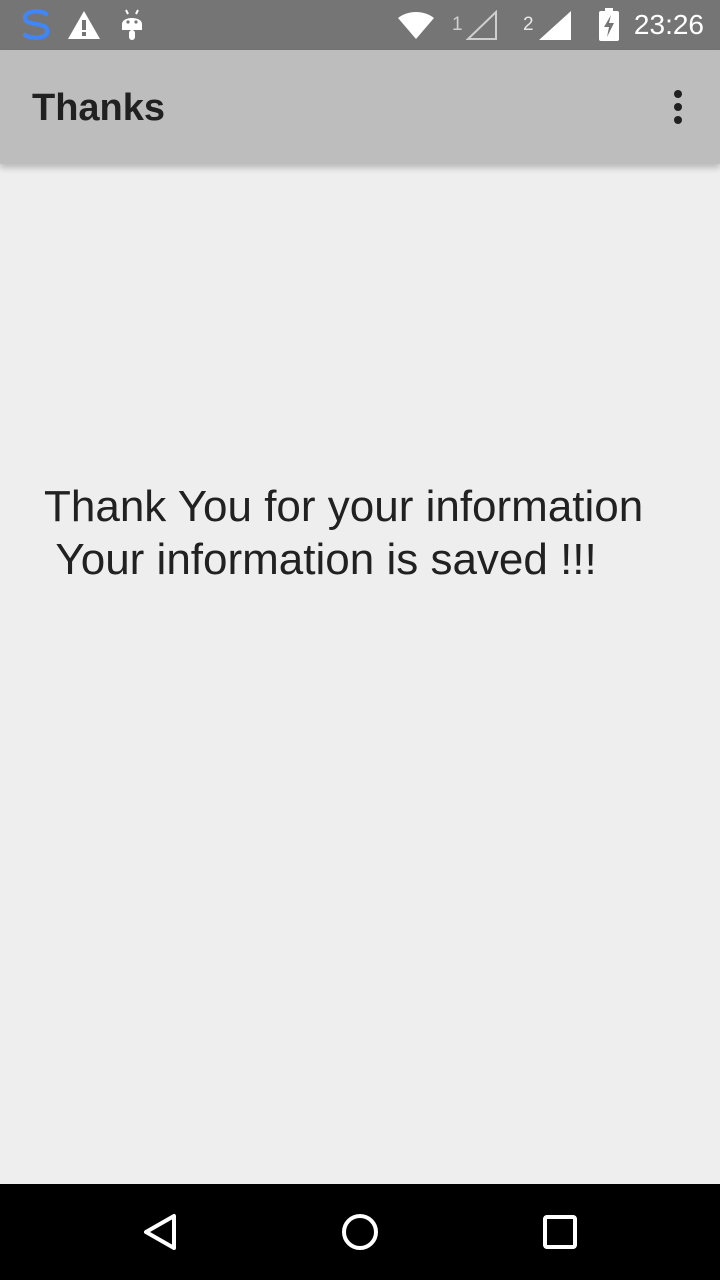 The width and height of the screenshot is (720, 1280). Describe the element at coordinates (84, 25) in the screenshot. I see `warning-icon` at that location.